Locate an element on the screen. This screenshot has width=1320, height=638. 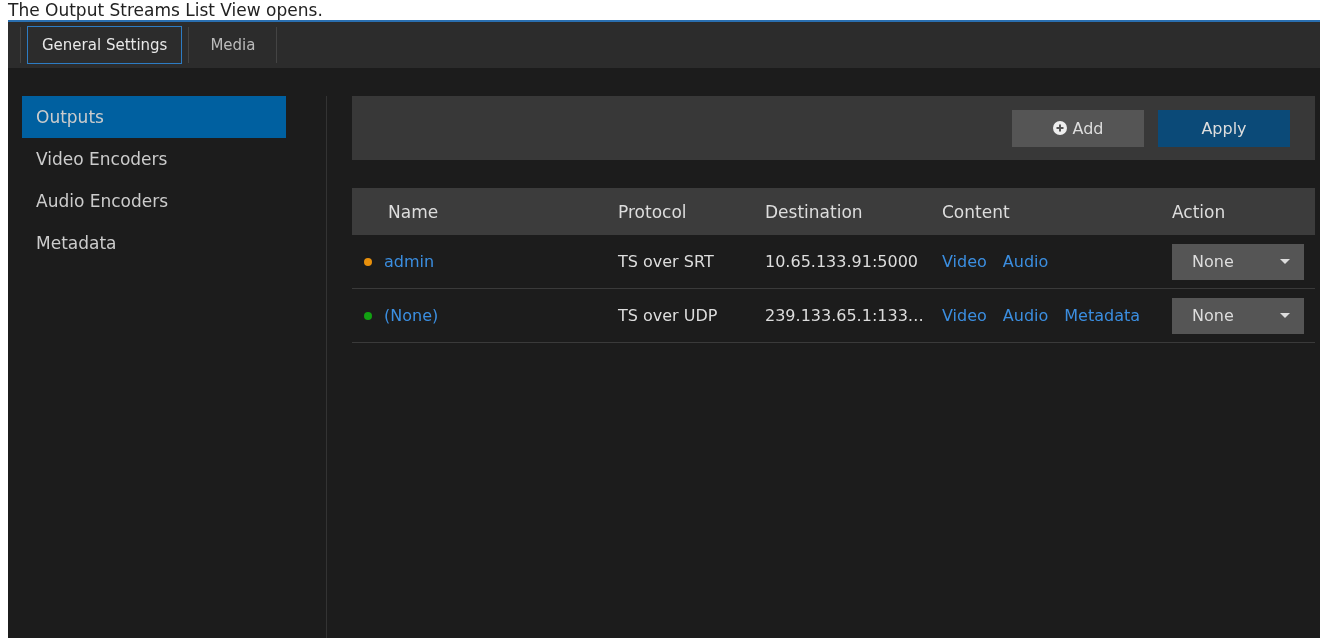
sidebar-item: Metadata is located at coordinates (154, 243).